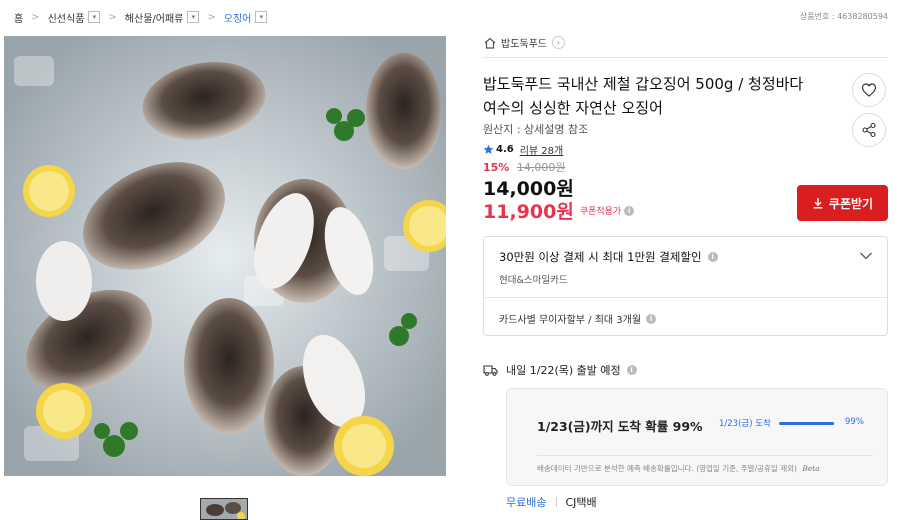 The width and height of the screenshot is (900, 520). I want to click on shipping-departure: 내일 1/22(목) 출발 예정 i, so click(560, 370).